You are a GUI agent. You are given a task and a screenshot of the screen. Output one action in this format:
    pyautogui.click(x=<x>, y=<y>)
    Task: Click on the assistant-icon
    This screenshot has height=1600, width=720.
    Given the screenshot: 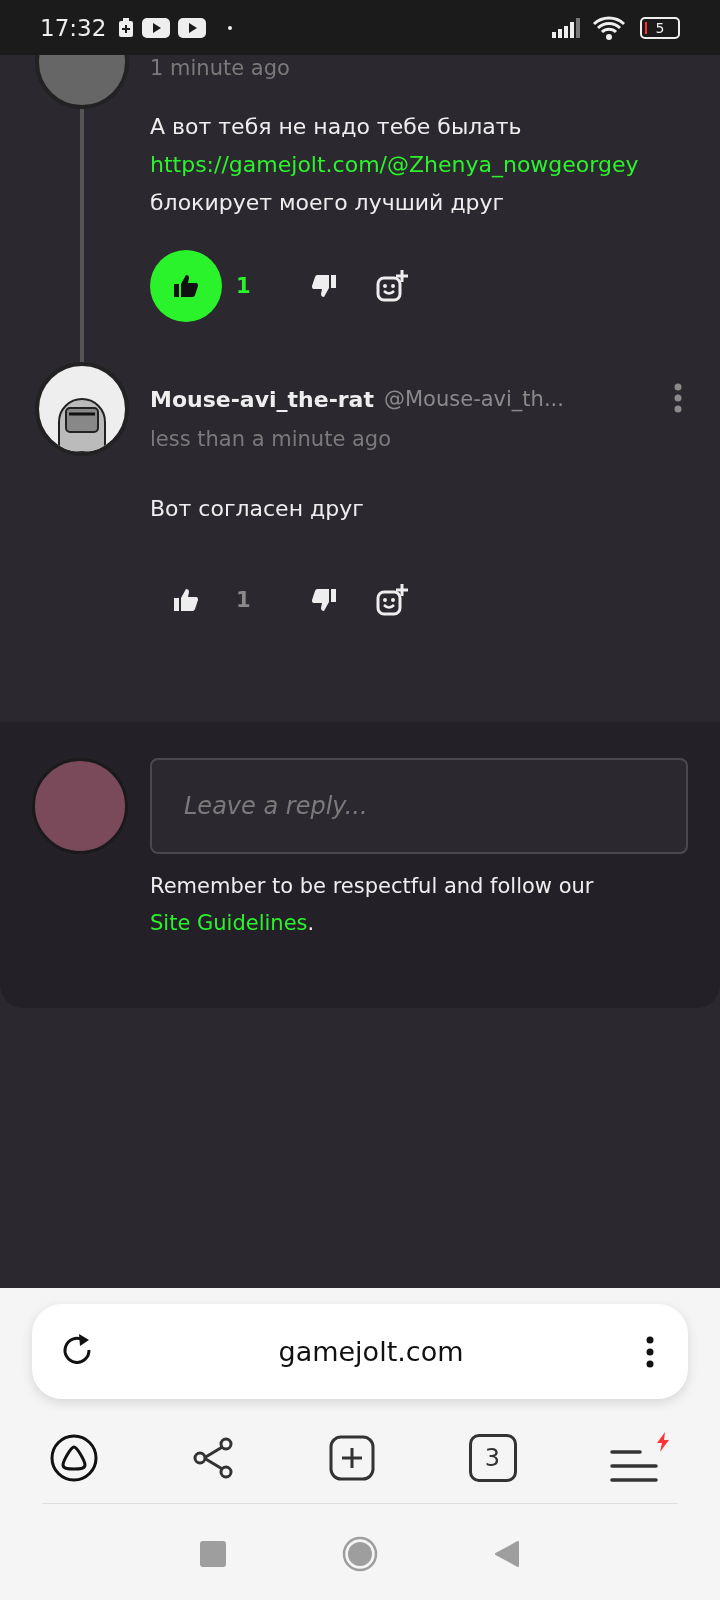 What is the action you would take?
    pyautogui.click(x=74, y=1458)
    